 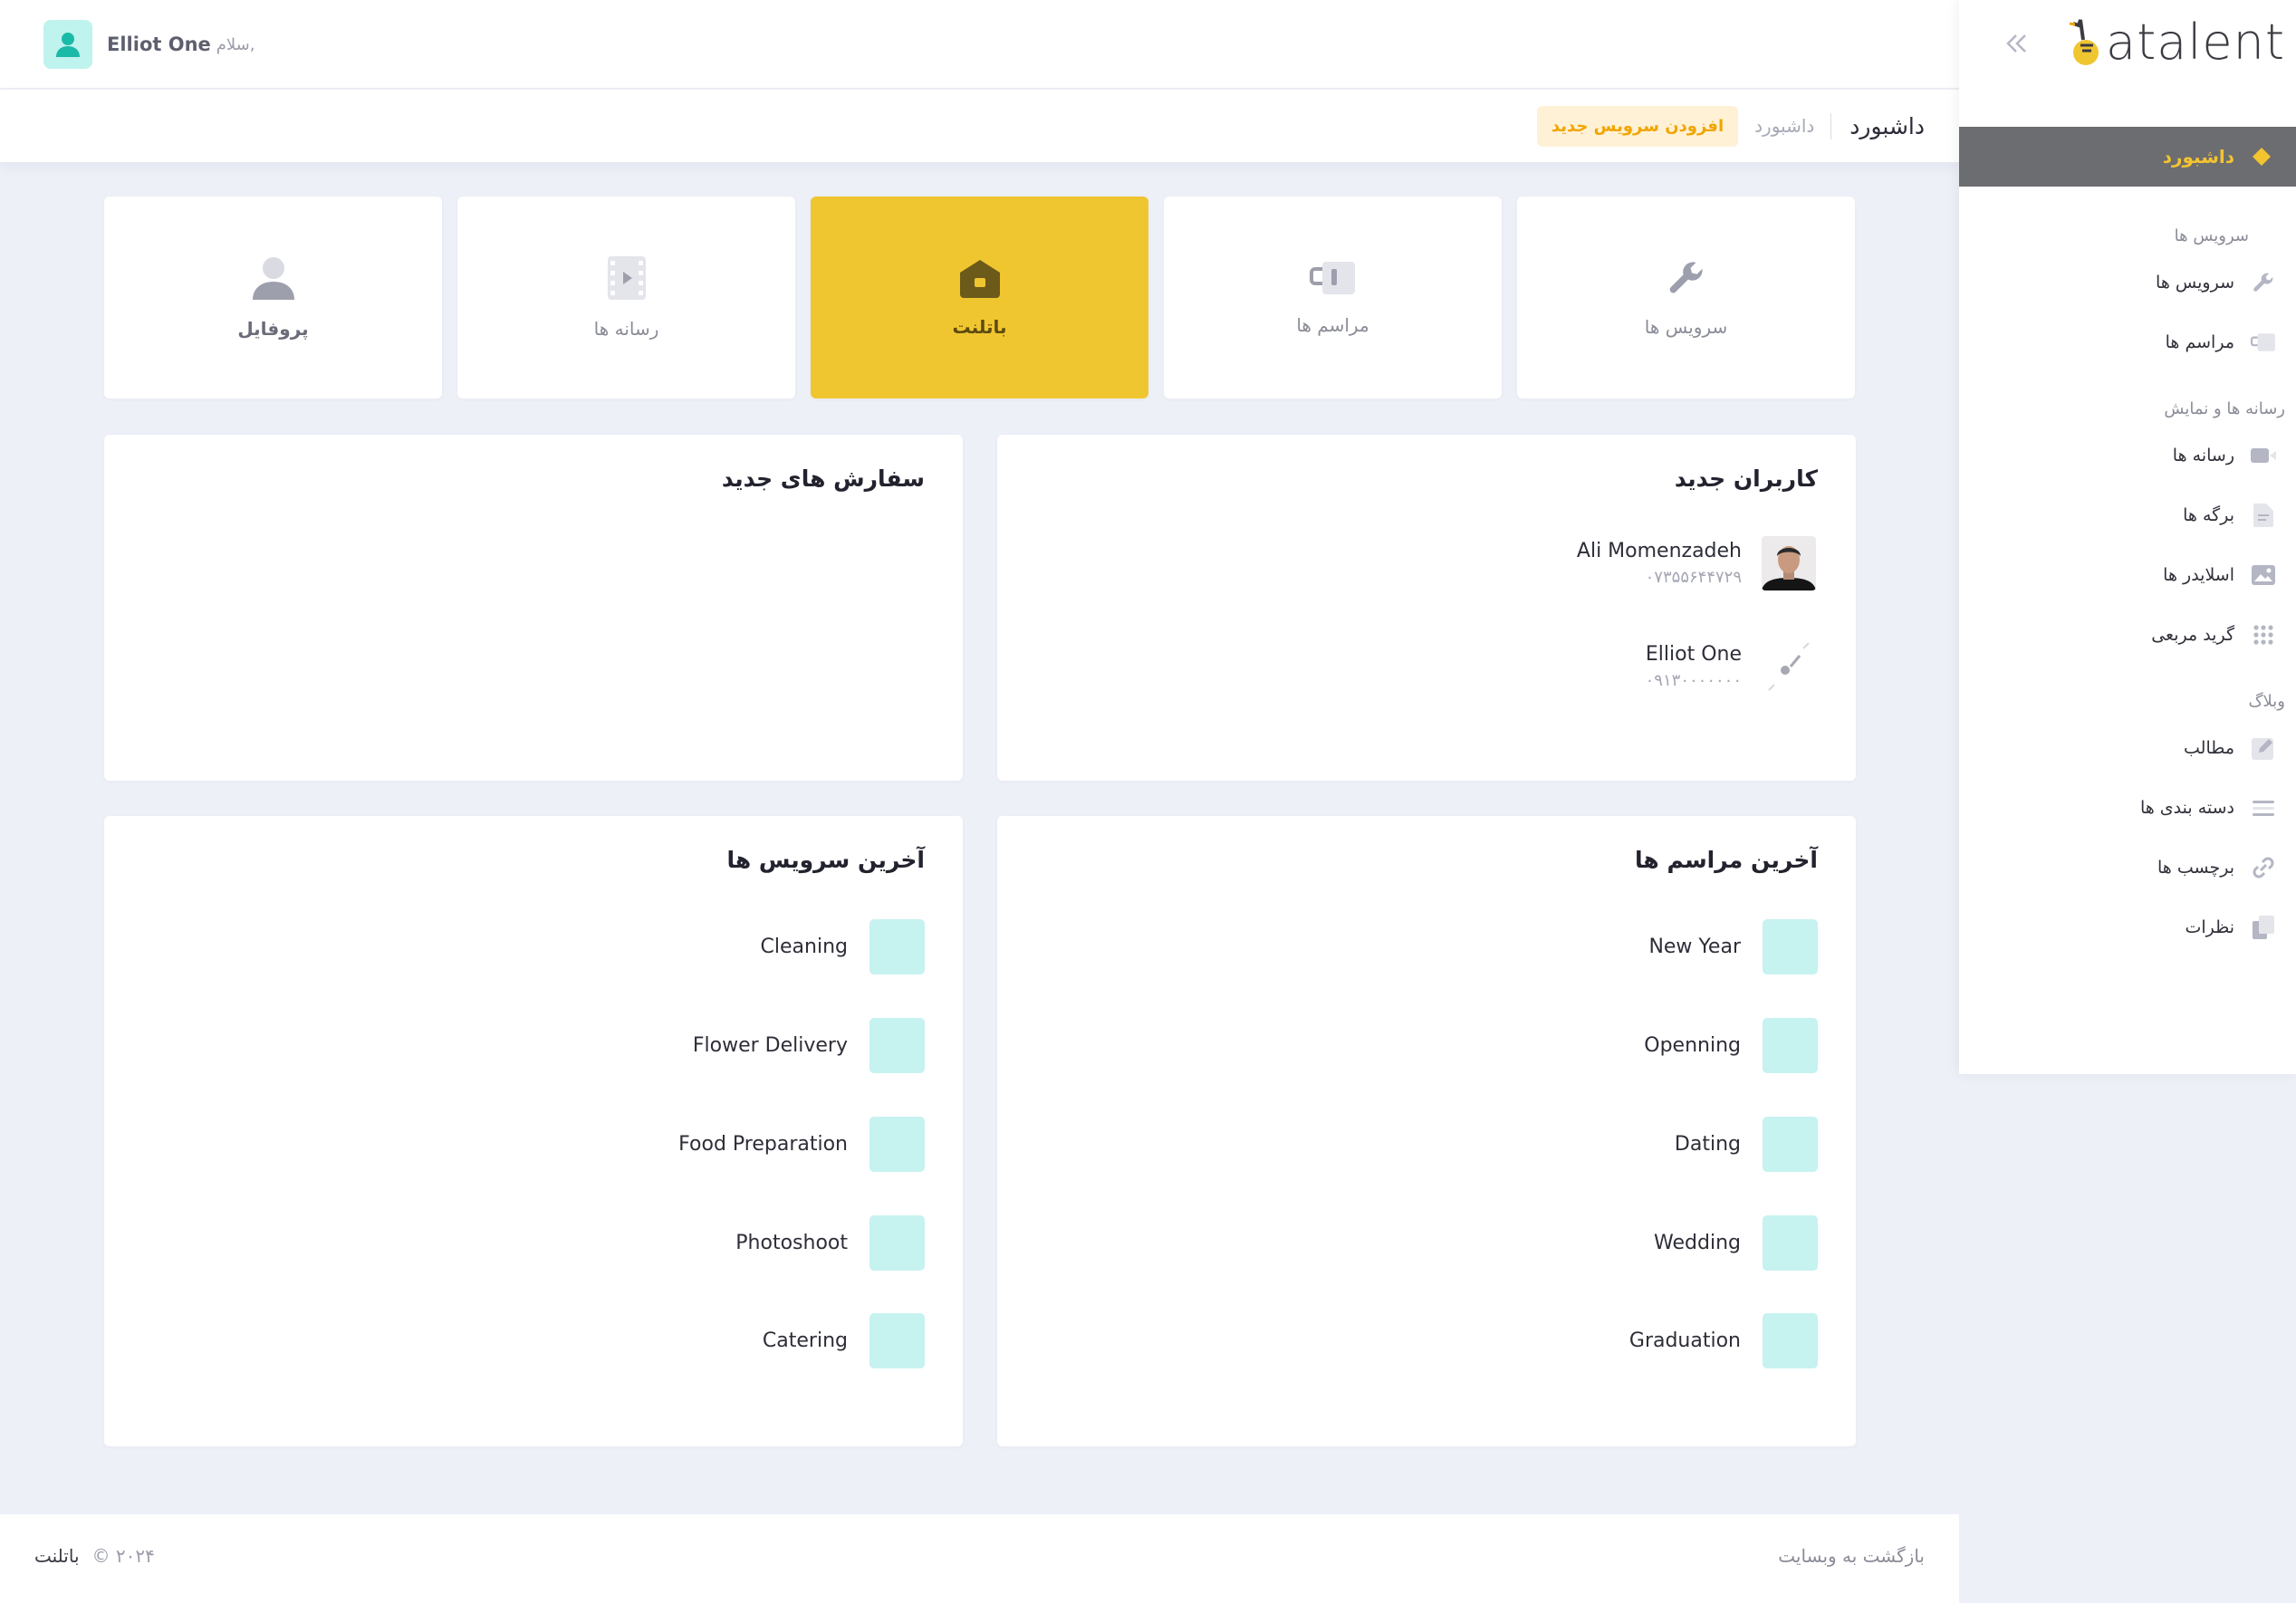 I want to click on link-icon, so click(x=2263, y=867).